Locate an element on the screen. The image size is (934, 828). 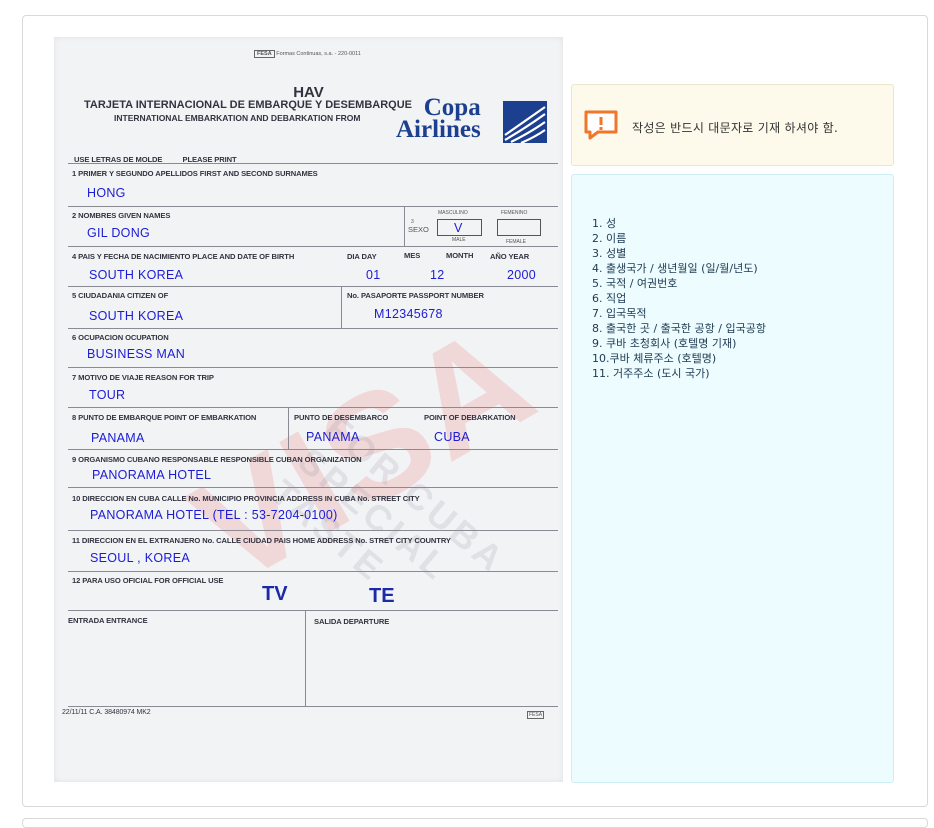
debark-country-value: CUBA is located at coordinates (452, 437).